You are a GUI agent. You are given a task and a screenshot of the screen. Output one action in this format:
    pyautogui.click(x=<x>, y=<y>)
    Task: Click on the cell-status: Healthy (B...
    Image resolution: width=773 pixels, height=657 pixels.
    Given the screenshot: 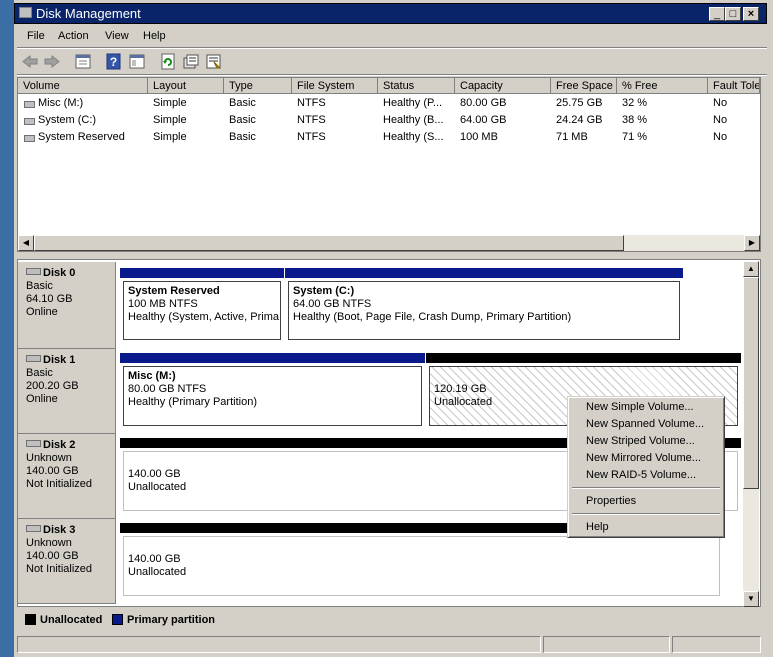 What is the action you would take?
    pyautogui.click(x=413, y=120)
    